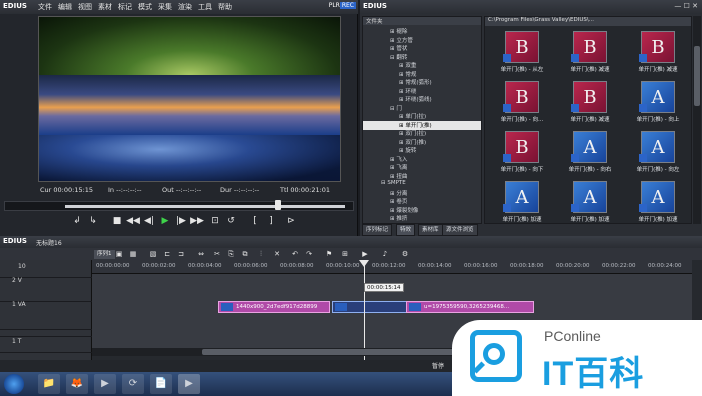  Describe the element at coordinates (377, 230) in the screenshot. I see `tab-sequence-marker: 序列标记` at that location.